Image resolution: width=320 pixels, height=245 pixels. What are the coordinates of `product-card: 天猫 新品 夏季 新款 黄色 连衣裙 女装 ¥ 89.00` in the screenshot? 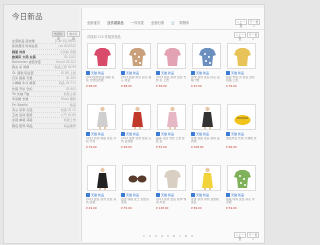 It's located at (206, 191).